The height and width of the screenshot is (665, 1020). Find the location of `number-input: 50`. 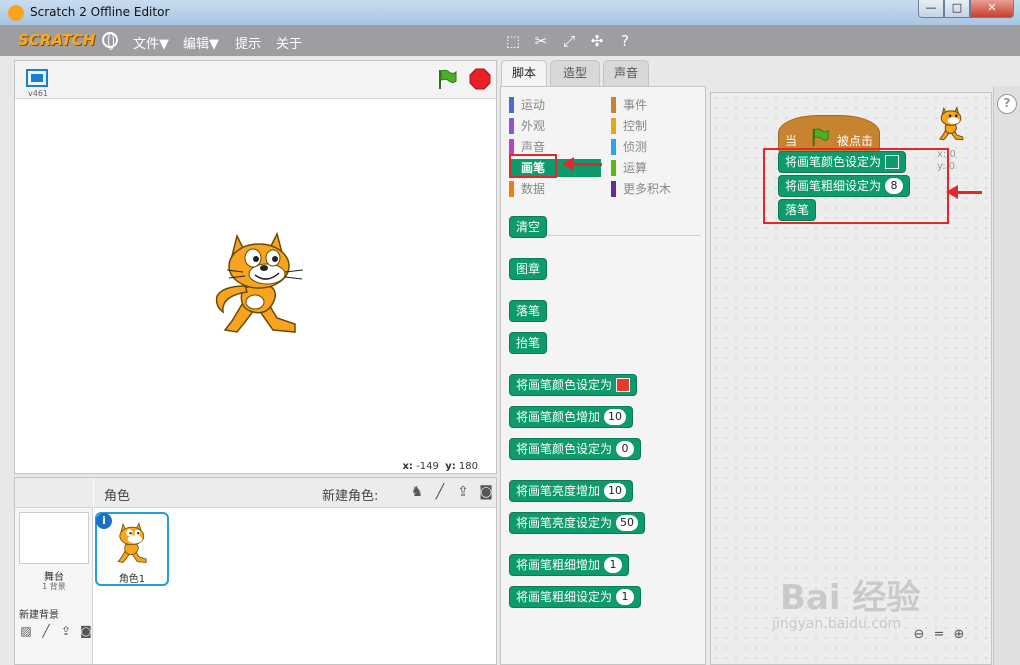

number-input: 50 is located at coordinates (627, 523).